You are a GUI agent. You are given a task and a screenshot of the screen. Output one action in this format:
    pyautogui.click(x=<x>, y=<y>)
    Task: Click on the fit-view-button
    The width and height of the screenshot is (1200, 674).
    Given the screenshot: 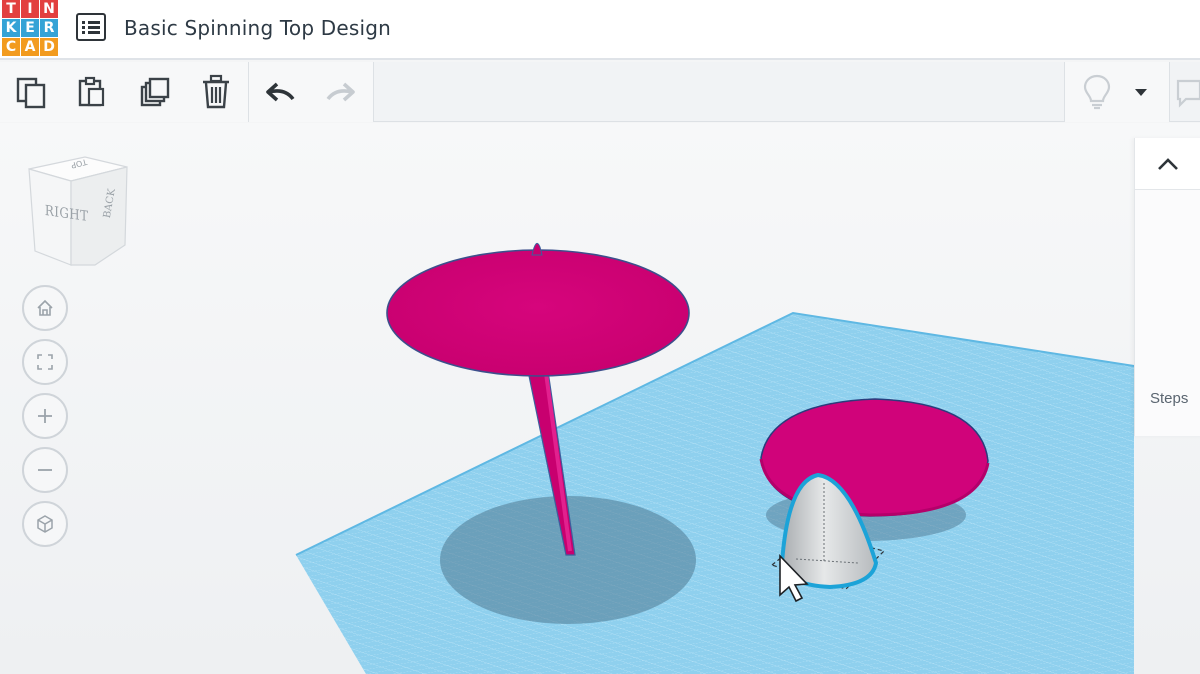 What is the action you would take?
    pyautogui.click(x=45, y=362)
    